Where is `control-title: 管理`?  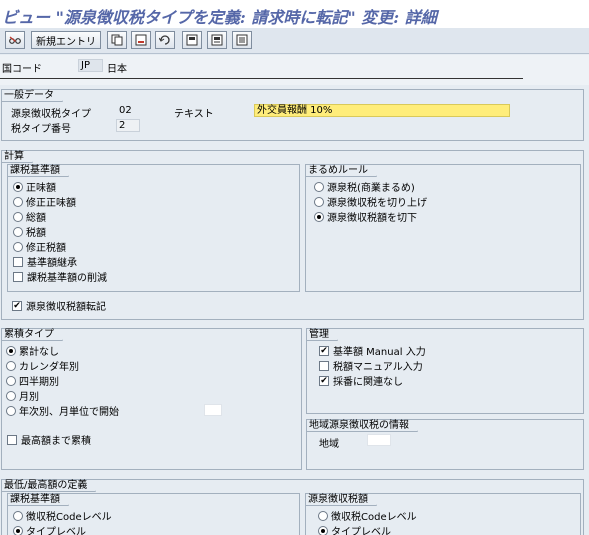
control-title: 管理 is located at coordinates (325, 335).